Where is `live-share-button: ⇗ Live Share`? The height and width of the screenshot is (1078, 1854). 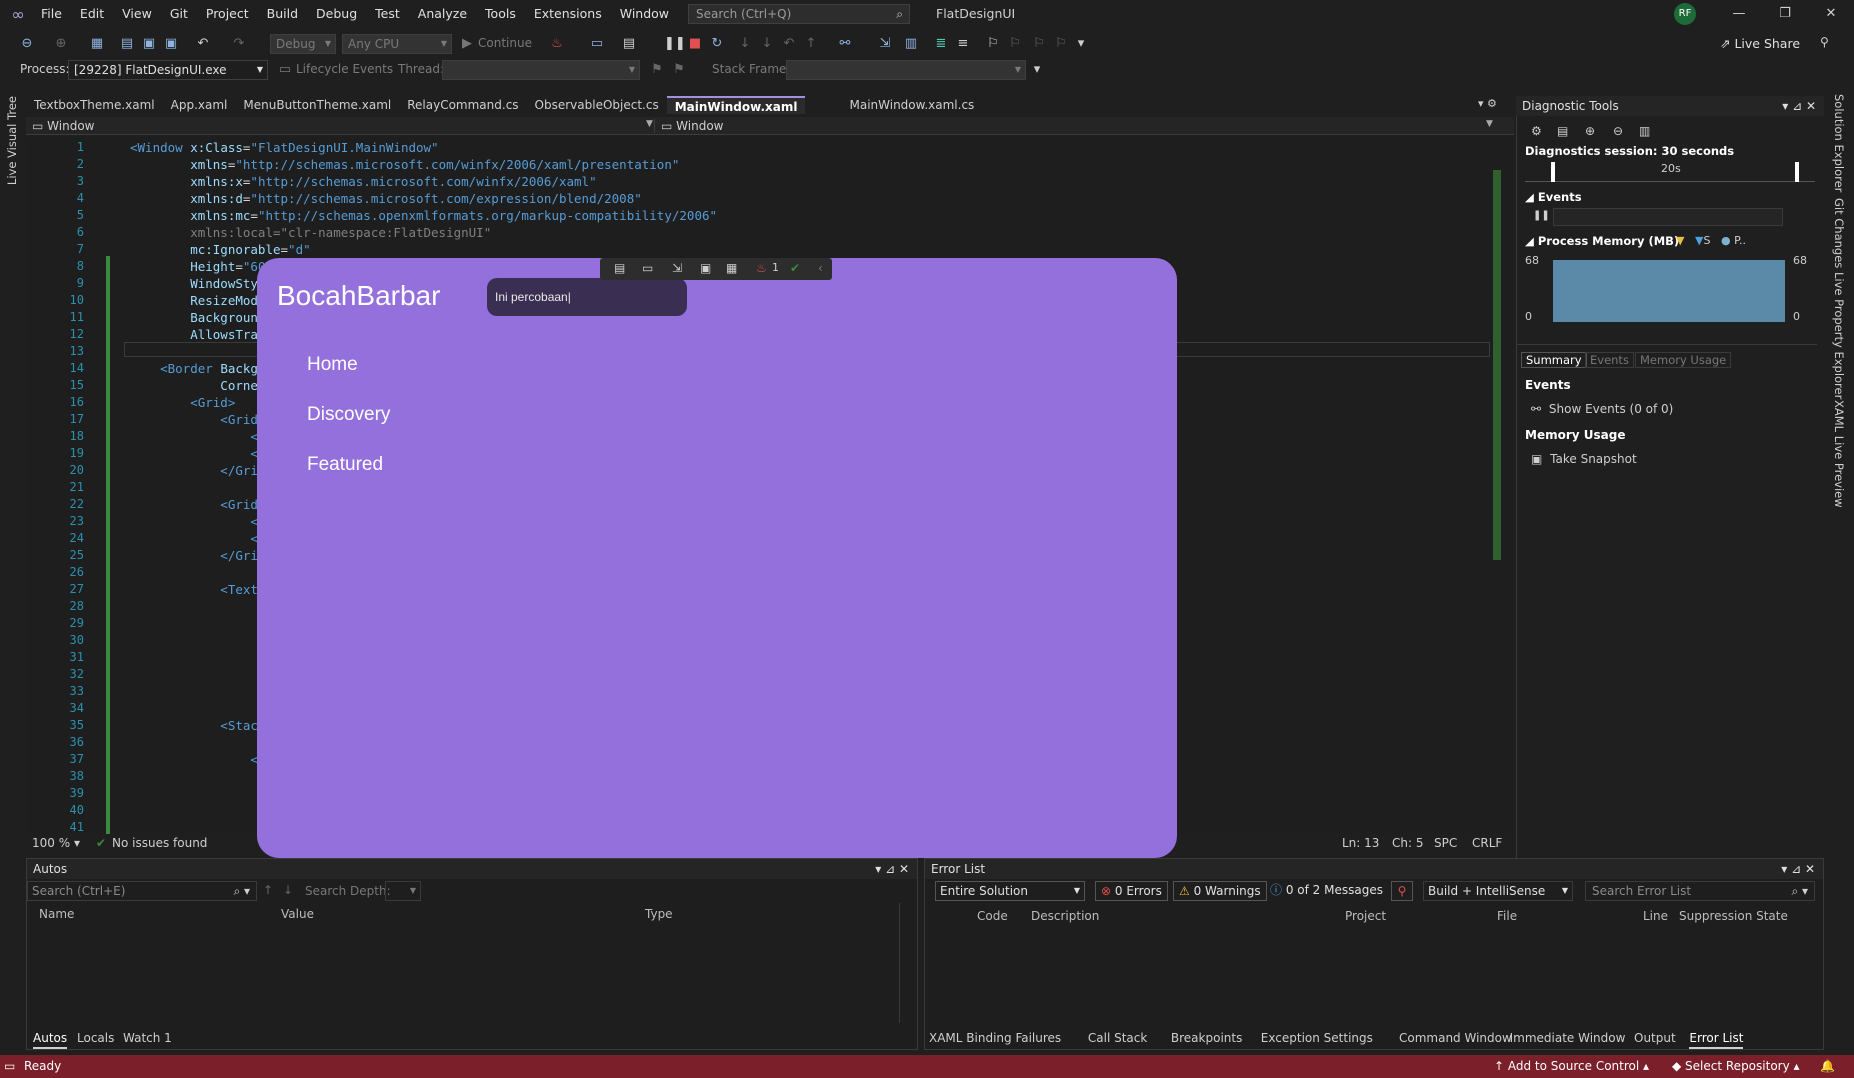
live-share-button: ⇗ Live Share is located at coordinates (1760, 43).